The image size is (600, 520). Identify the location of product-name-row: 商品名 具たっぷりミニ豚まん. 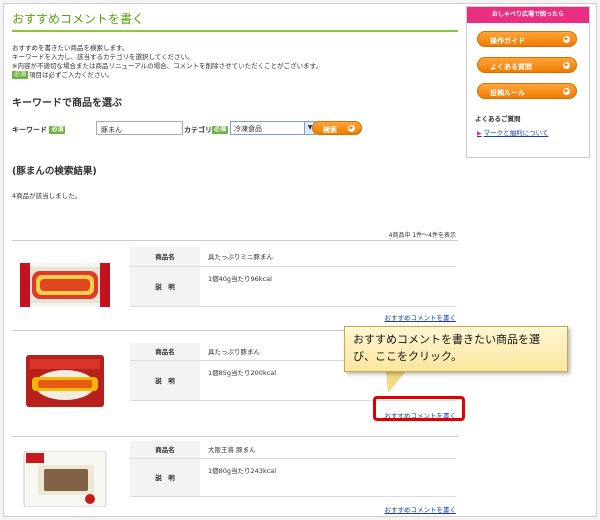
(293, 257).